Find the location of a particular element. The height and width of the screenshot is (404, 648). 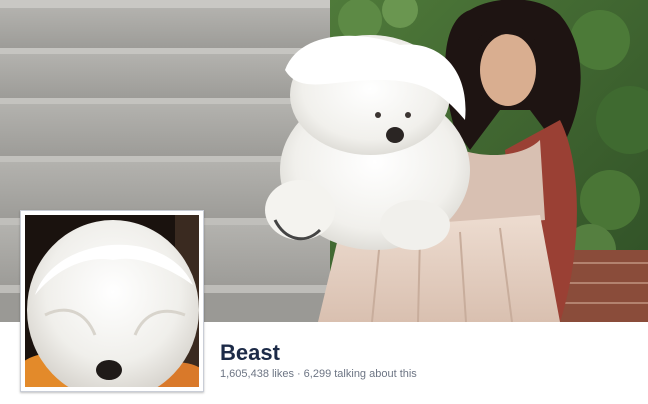

talking-about-count: 6,299 talking about this is located at coordinates (360, 374).